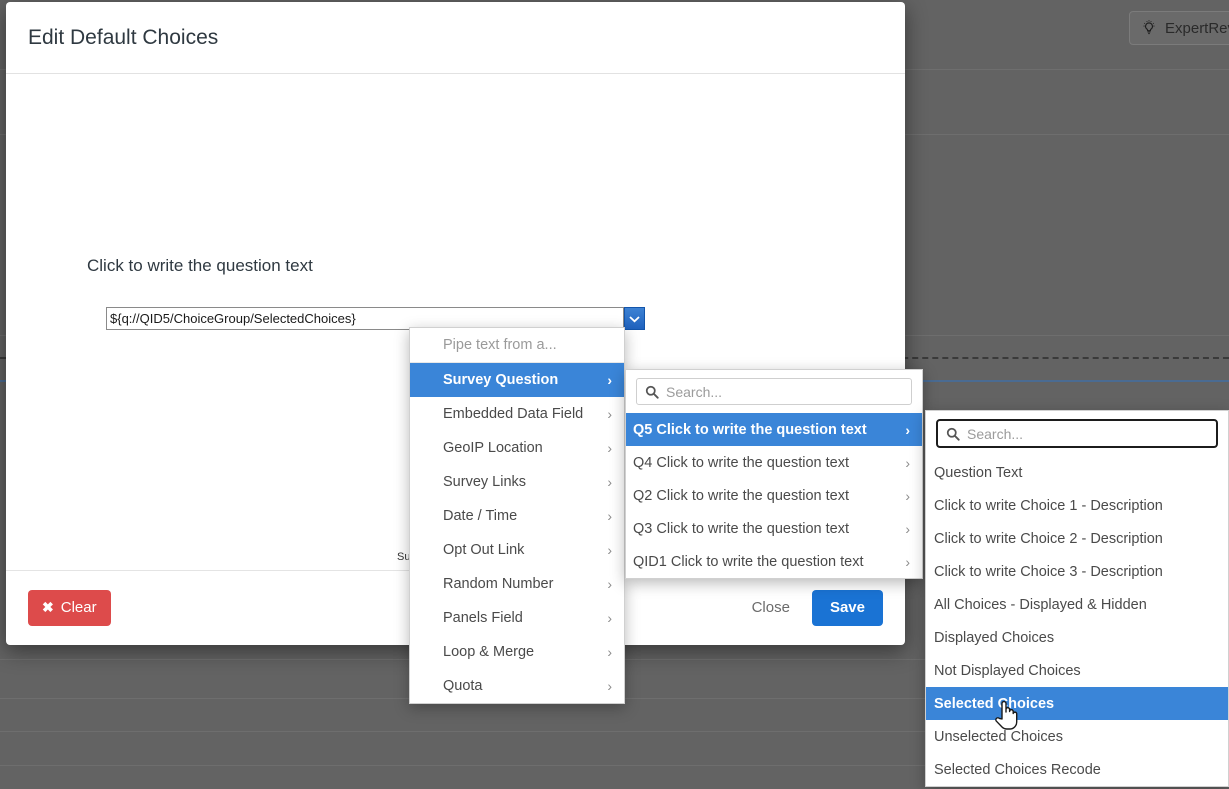  What do you see at coordinates (750, 429) in the screenshot?
I see `menu-item-label: Q5 Click to write the question text` at bounding box center [750, 429].